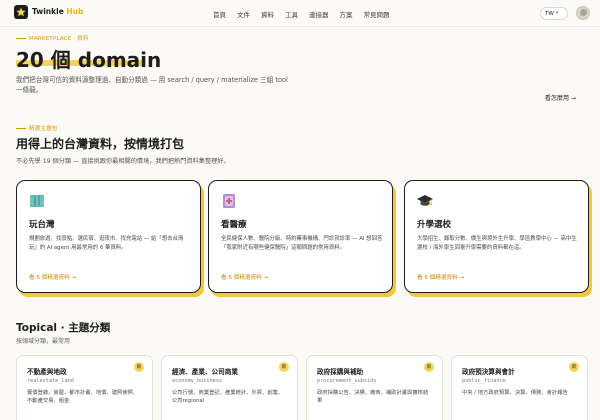 This screenshot has width=600, height=420. I want to click on topic-description: 政府採購公告、決標、廠商、補助計畫與審核結果, so click(373, 397).